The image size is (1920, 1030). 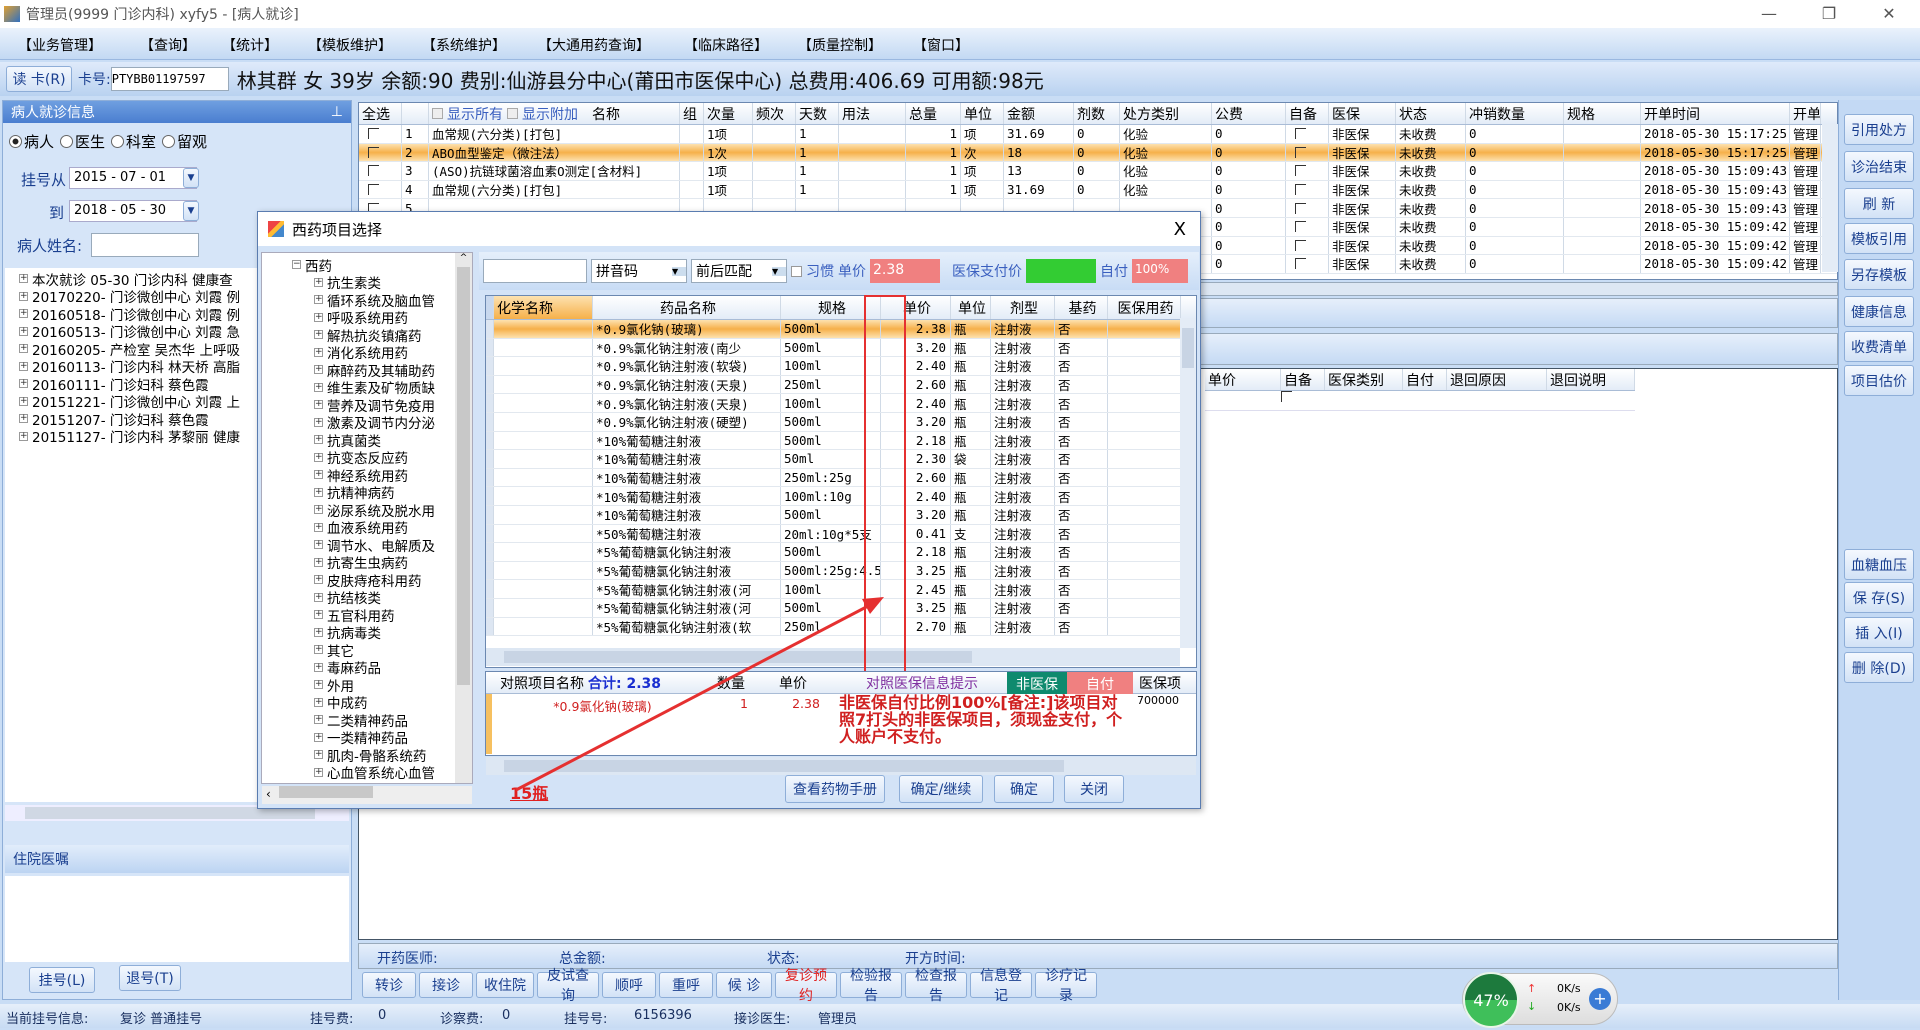 What do you see at coordinates (1879, 380) in the screenshot?
I see `side-button-7: 项目估价` at bounding box center [1879, 380].